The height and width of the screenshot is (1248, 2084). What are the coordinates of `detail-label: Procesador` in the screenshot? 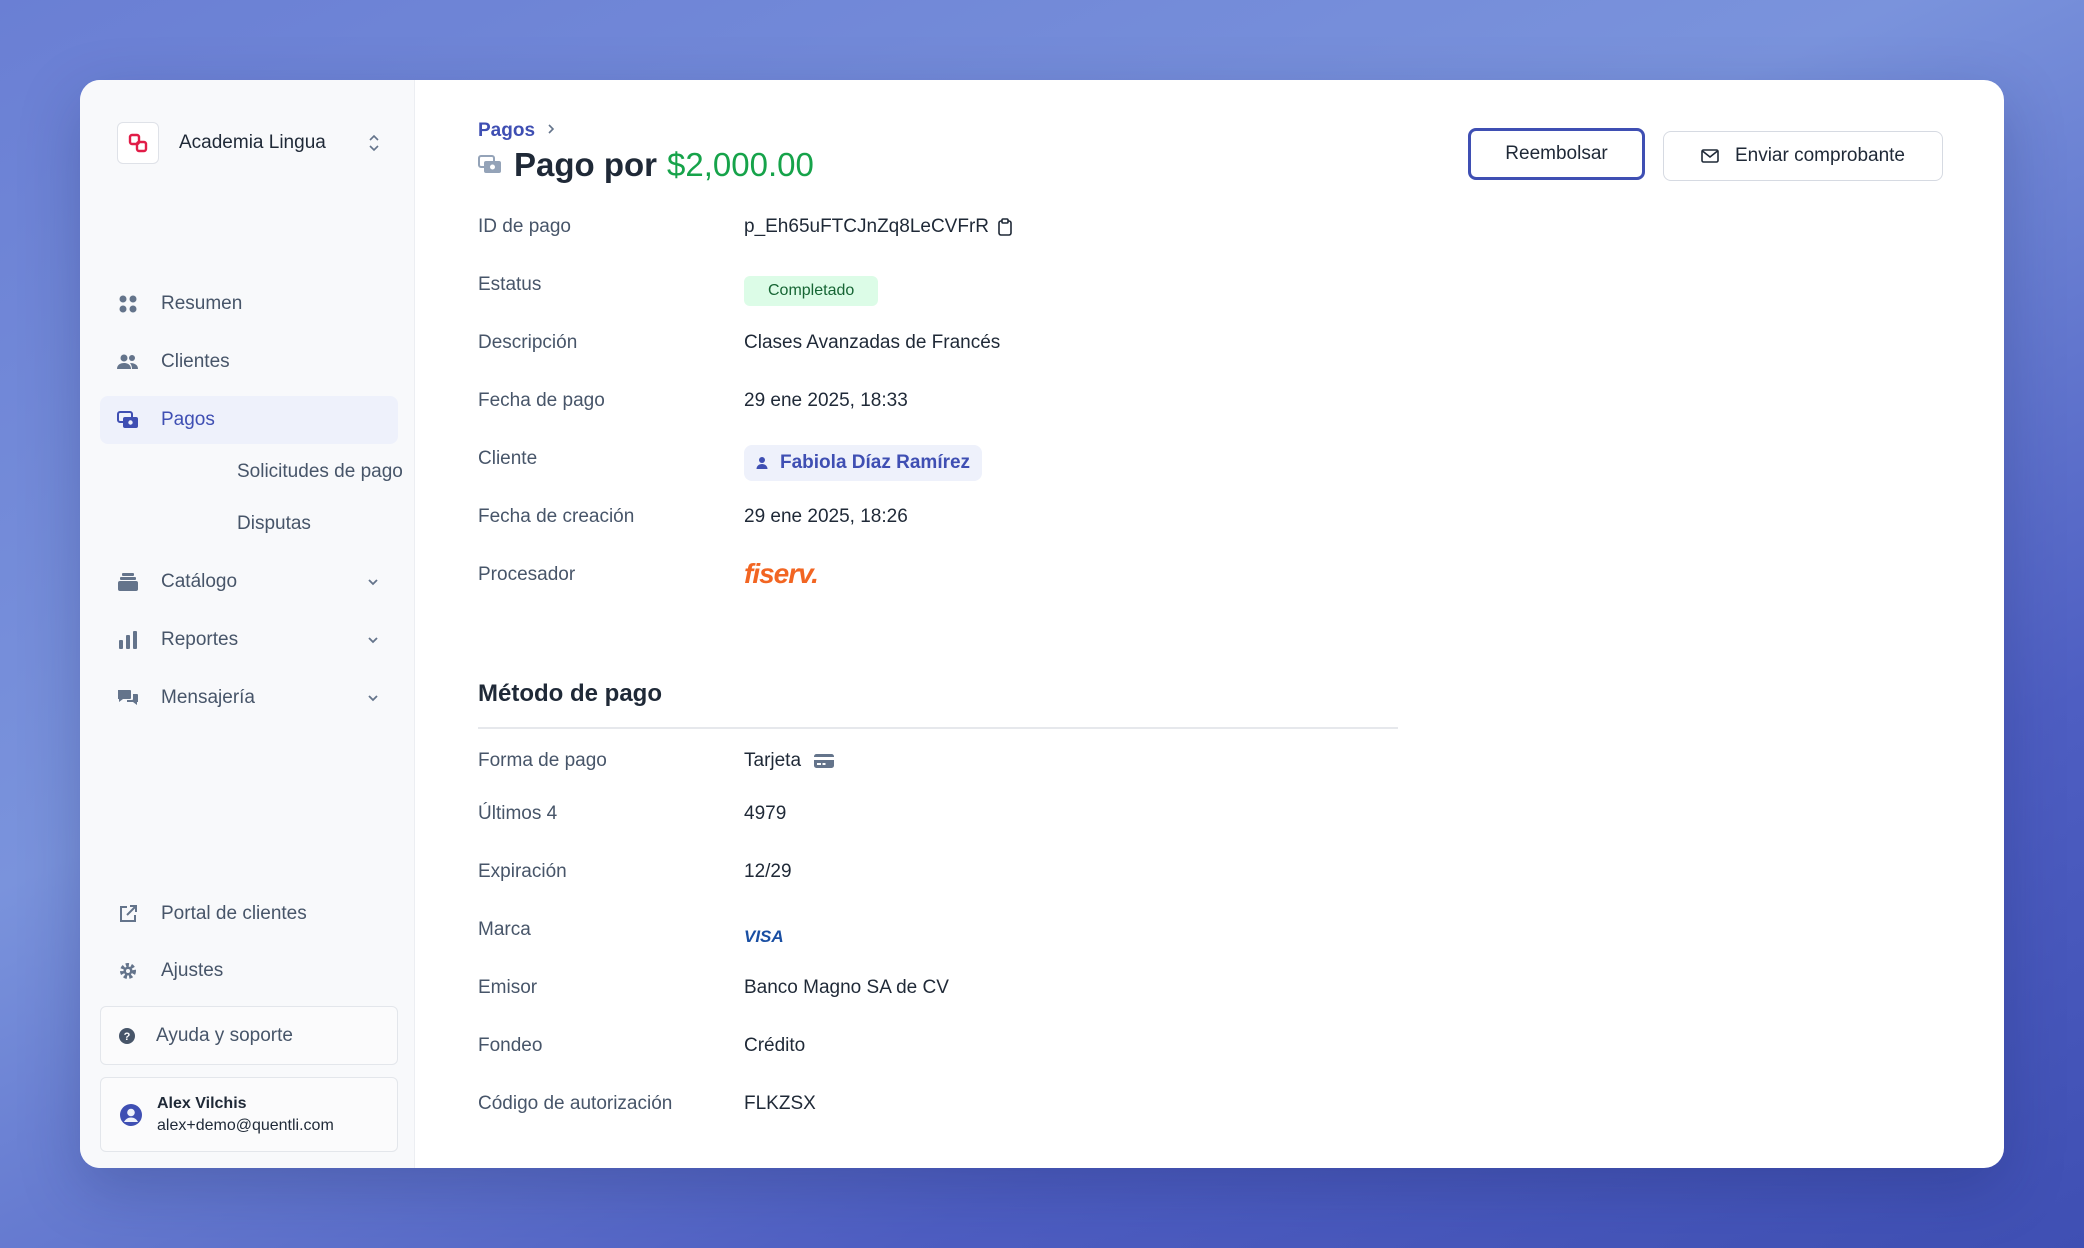 It's located at (527, 574).